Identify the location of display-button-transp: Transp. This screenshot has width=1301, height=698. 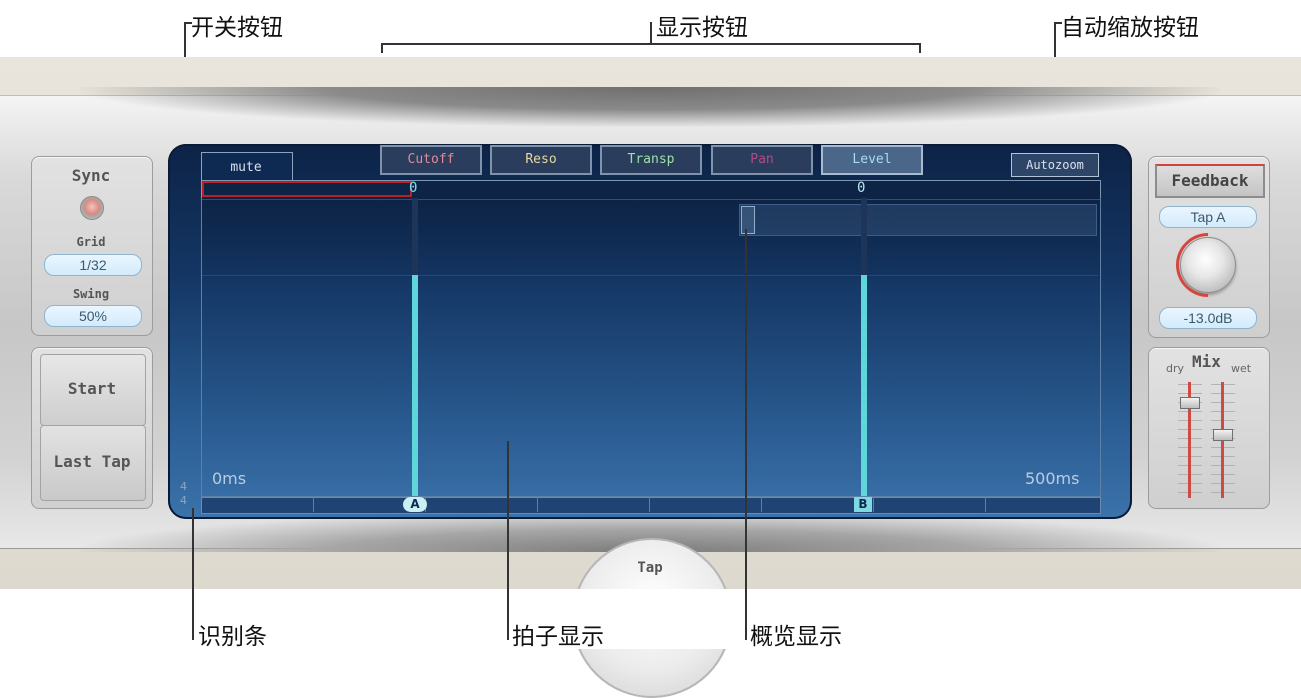
(651, 160).